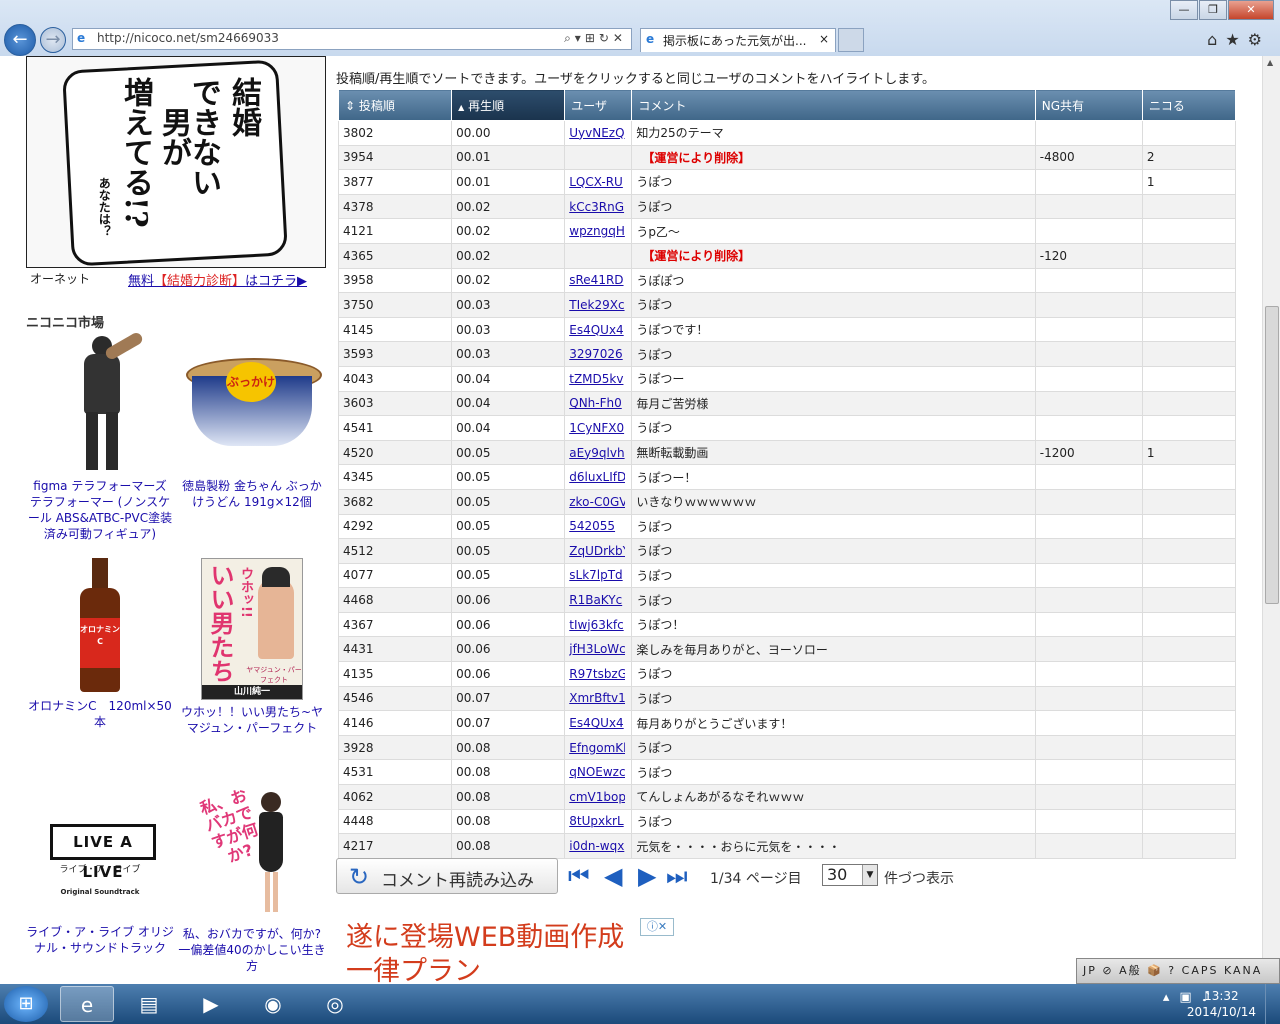  Describe the element at coordinates (1272, 455) in the screenshot. I see `scroll-thumb` at that location.